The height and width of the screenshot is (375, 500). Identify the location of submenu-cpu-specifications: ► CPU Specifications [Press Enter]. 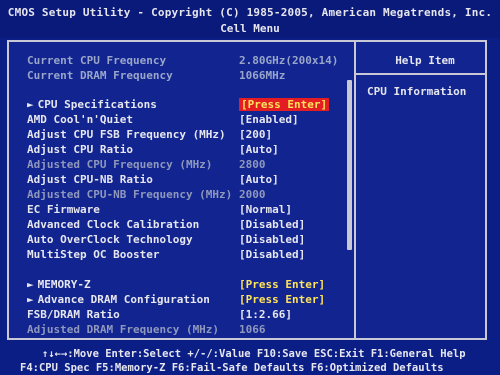
(187, 104).